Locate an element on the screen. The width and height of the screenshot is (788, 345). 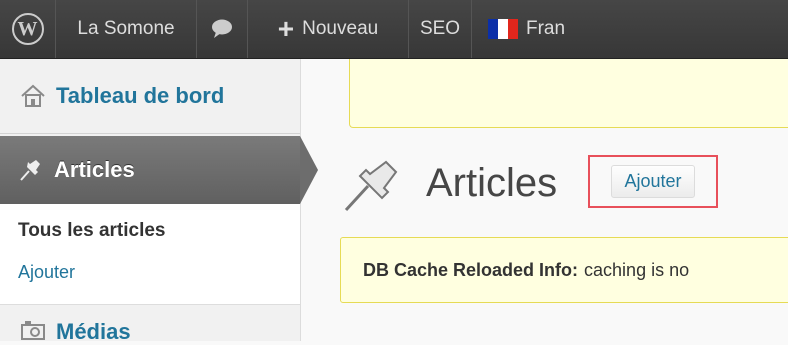
top-notice-box is located at coordinates (568, 93).